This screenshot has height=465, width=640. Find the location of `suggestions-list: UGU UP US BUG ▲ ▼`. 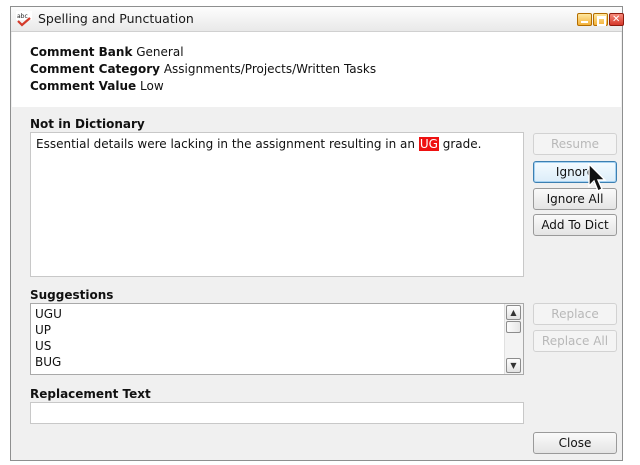

suggestions-list: UGU UP US BUG ▲ ▼ is located at coordinates (277, 339).